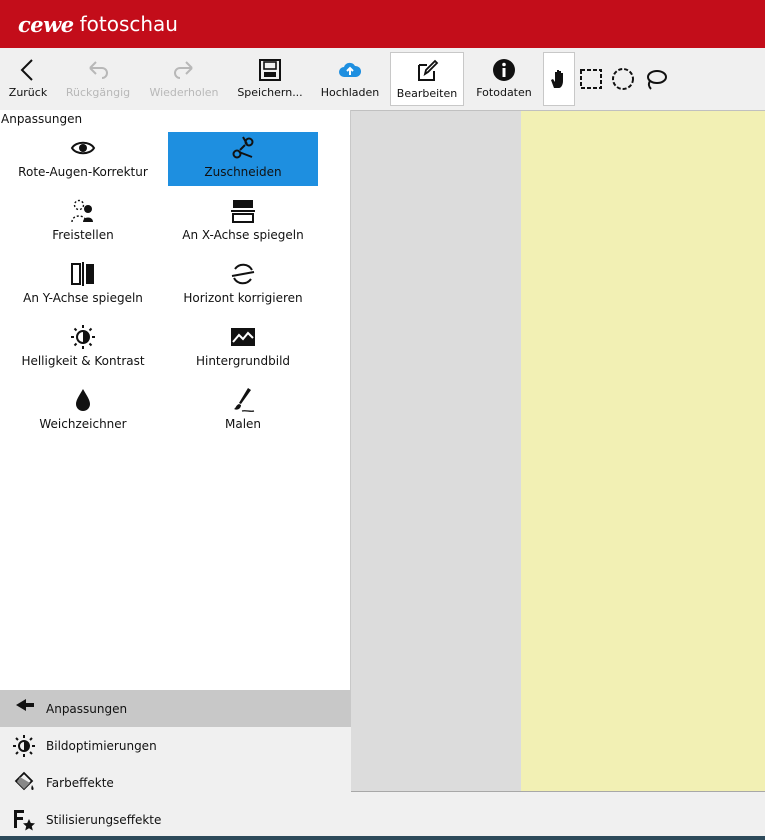  What do you see at coordinates (26, 70) in the screenshot?
I see `chevron-left-icon` at bounding box center [26, 70].